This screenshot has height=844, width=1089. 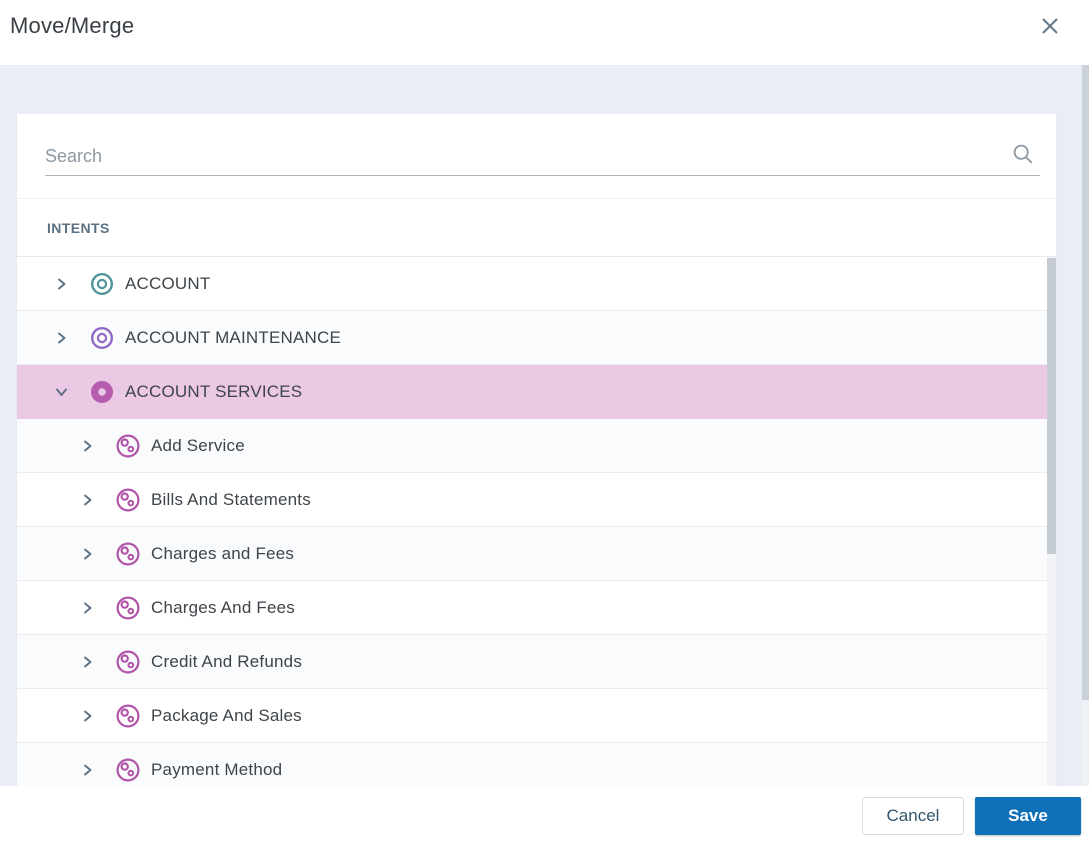 I want to click on close-icon, so click(x=1050, y=27).